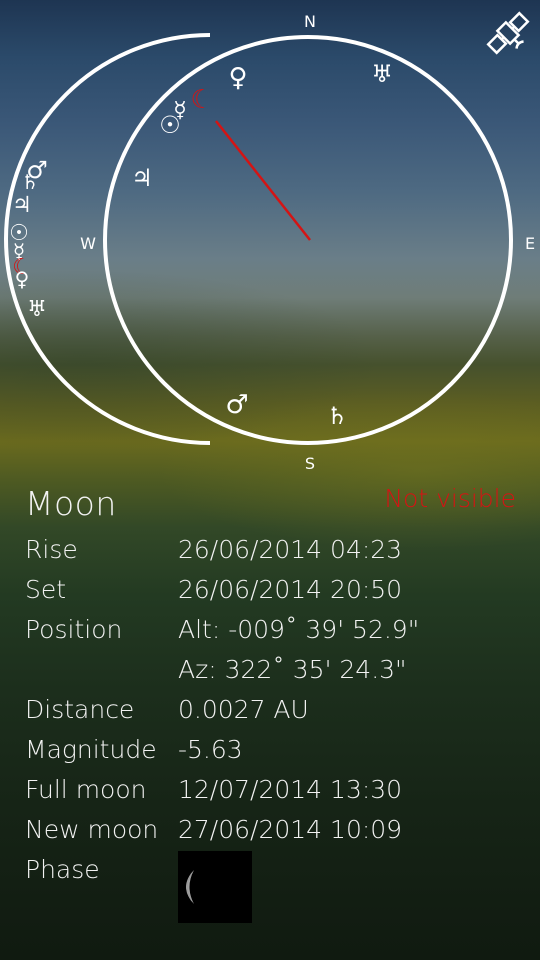  Describe the element at coordinates (92, 829) in the screenshot. I see `detail-label: New moon` at that location.